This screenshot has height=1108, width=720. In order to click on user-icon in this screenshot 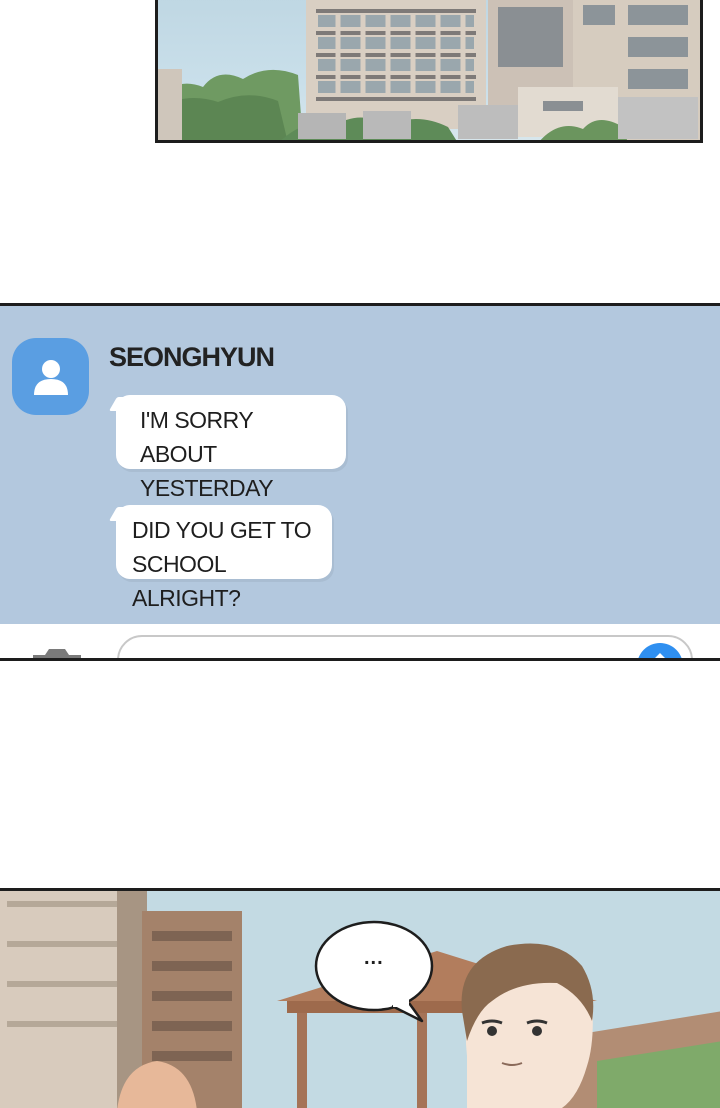, I will do `click(50, 377)`.